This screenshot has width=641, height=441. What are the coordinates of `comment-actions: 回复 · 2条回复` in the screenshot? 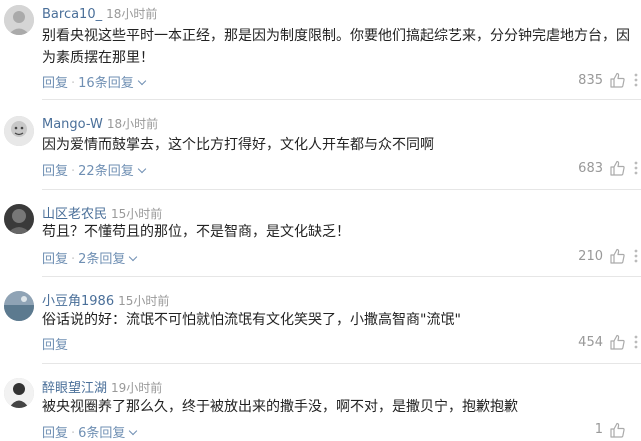 It's located at (90, 257).